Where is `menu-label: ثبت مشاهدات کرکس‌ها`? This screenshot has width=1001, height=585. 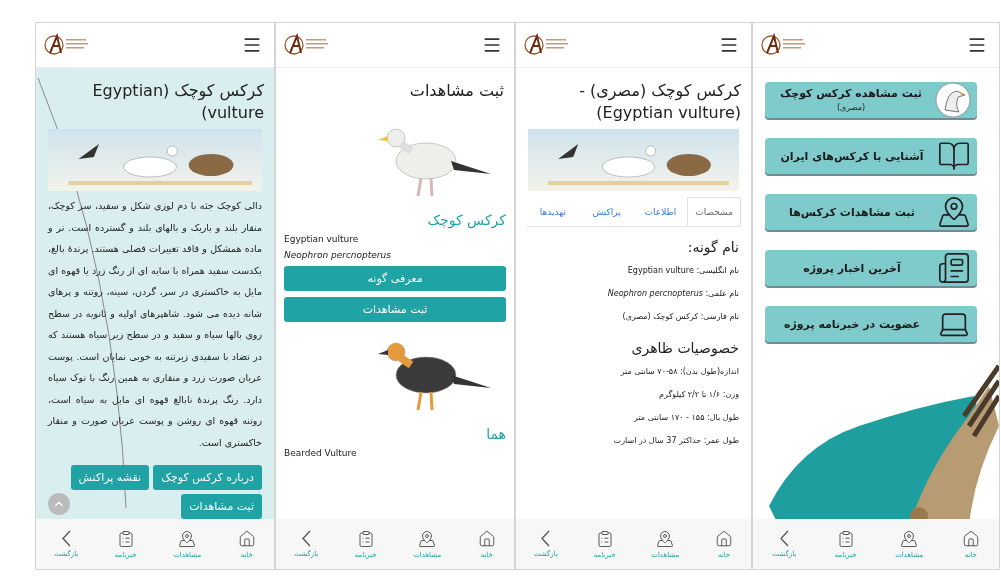
menu-label: ثبت مشاهدات کرکس‌ها is located at coordinates (852, 212).